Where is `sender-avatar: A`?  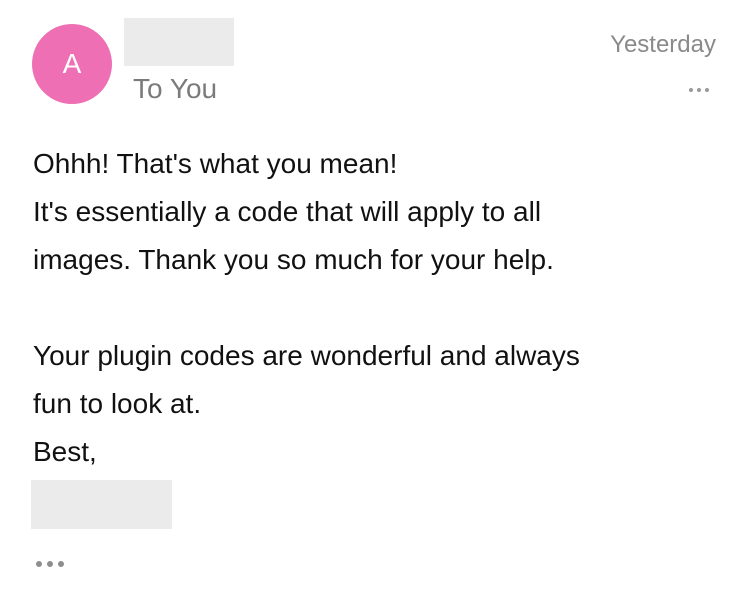
sender-avatar: A is located at coordinates (72, 64).